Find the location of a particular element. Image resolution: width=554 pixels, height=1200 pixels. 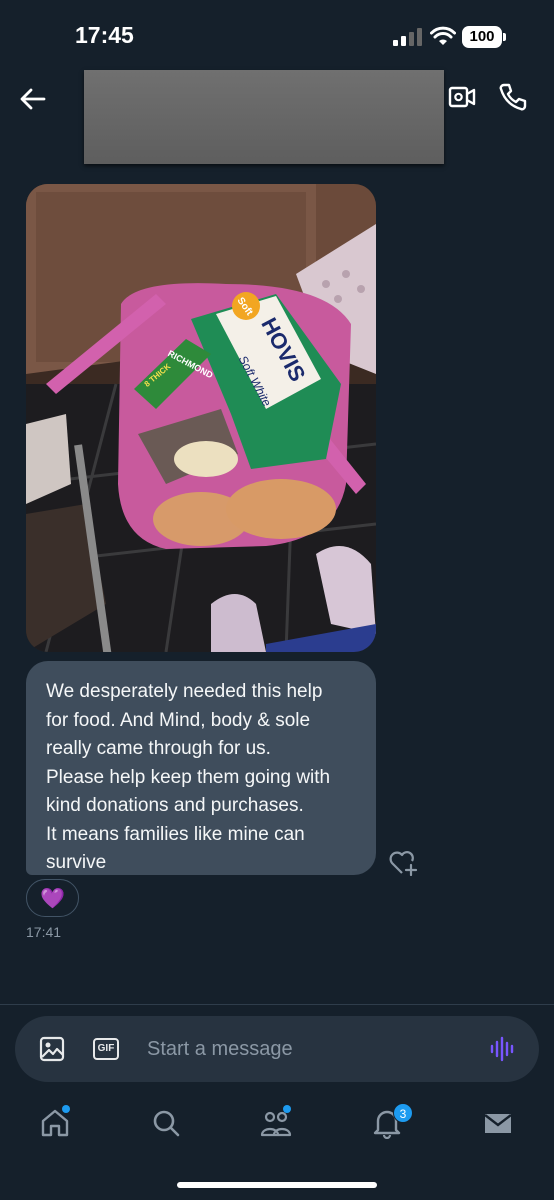

video-camera-icon is located at coordinates (462, 97).